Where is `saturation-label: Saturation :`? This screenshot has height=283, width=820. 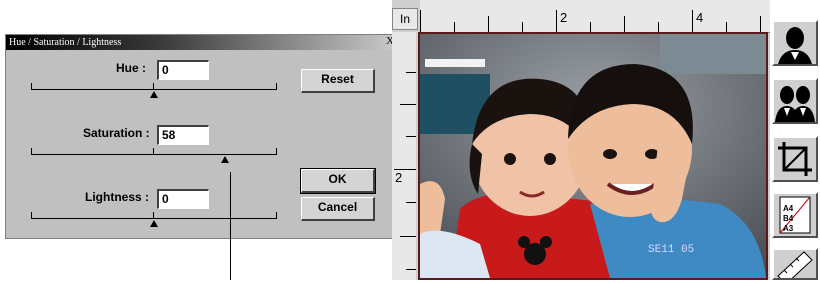
saturation-label: Saturation : is located at coordinates (116, 133).